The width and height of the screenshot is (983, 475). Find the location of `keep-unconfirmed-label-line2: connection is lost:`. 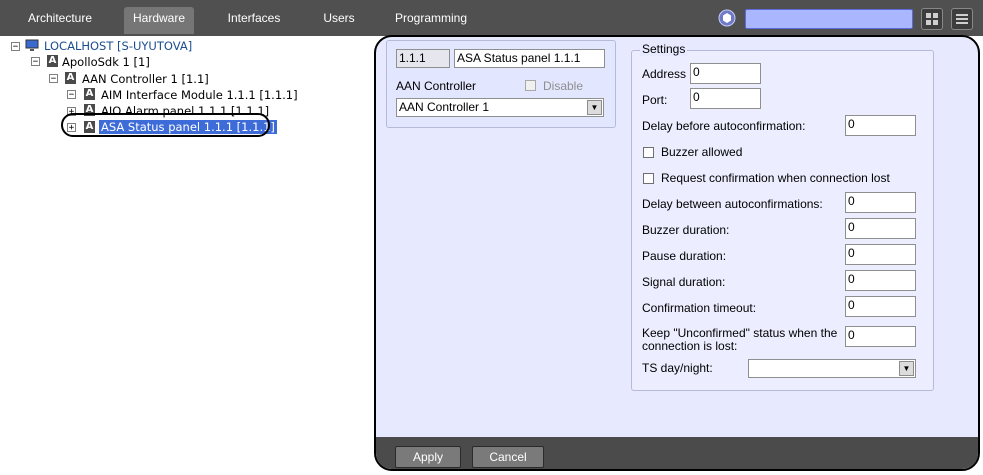

keep-unconfirmed-label-line2: connection is lost: is located at coordinates (690, 346).